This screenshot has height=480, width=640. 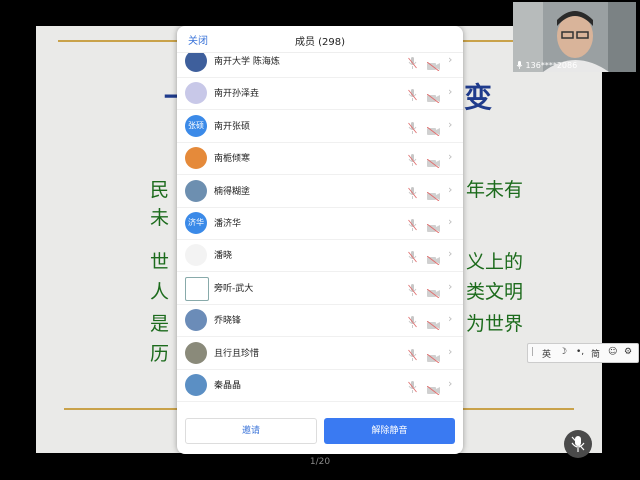 What do you see at coordinates (495, 190) in the screenshot?
I see `slide-line-1-right: 年未有` at bounding box center [495, 190].